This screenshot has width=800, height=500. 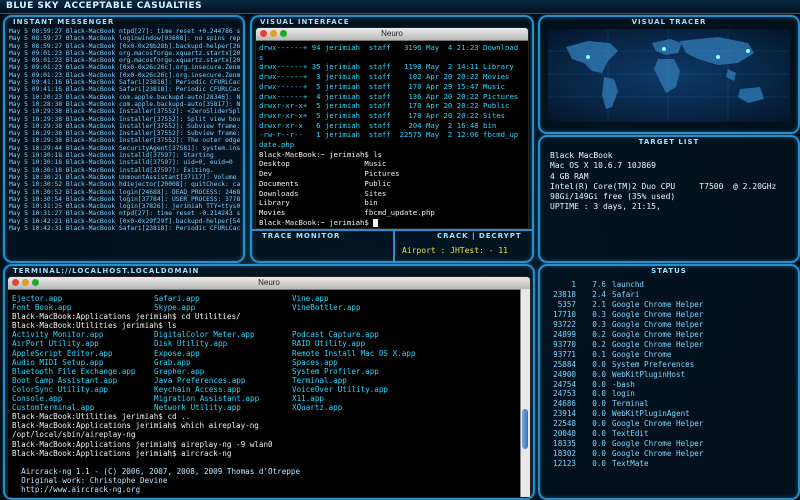 I want to click on process-row: 12123 0.0 TextMate, so click(x=623, y=464).